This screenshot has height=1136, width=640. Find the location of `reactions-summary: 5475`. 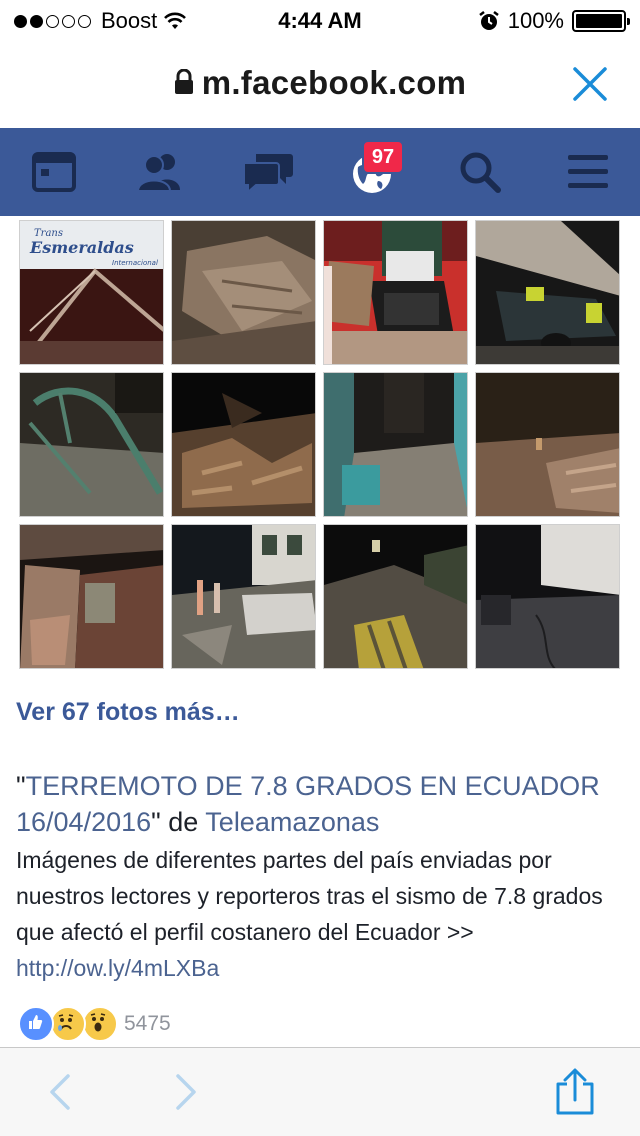

reactions-summary: 5475 is located at coordinates (94, 1024).